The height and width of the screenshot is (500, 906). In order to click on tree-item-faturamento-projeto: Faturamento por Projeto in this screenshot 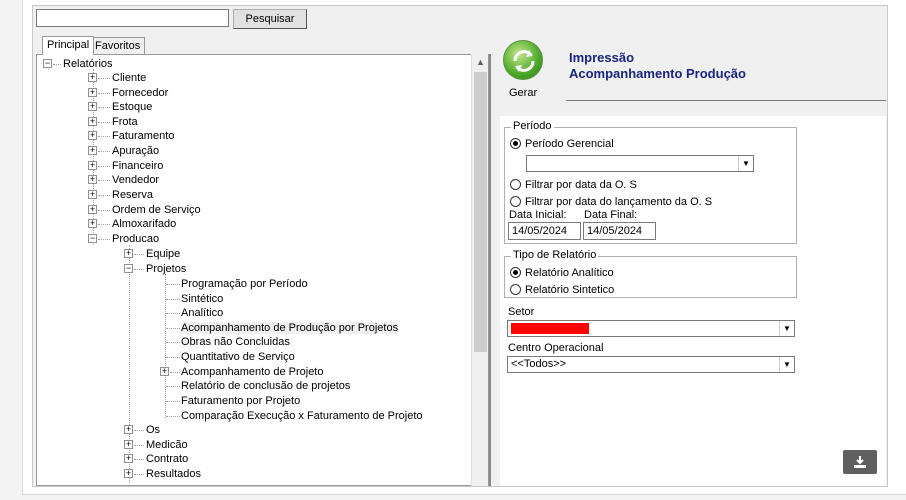, I will do `click(240, 401)`.